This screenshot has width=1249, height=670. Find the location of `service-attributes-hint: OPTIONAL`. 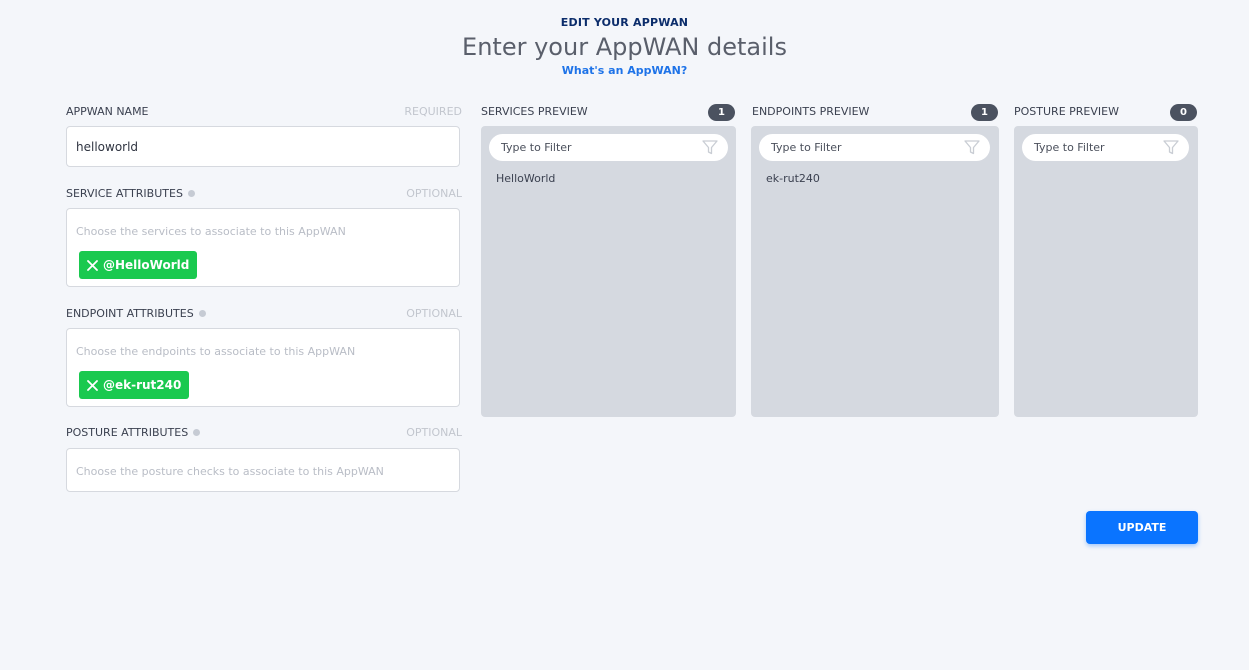

service-attributes-hint: OPTIONAL is located at coordinates (434, 193).